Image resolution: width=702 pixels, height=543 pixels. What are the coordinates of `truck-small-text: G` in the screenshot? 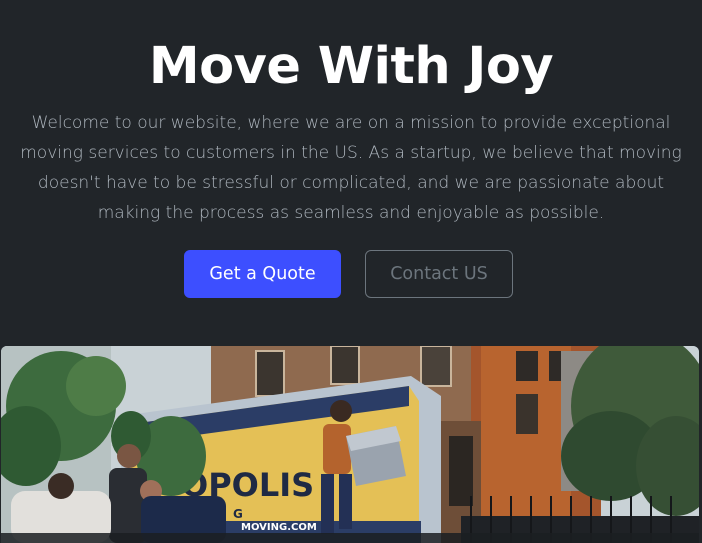 It's located at (238, 514).